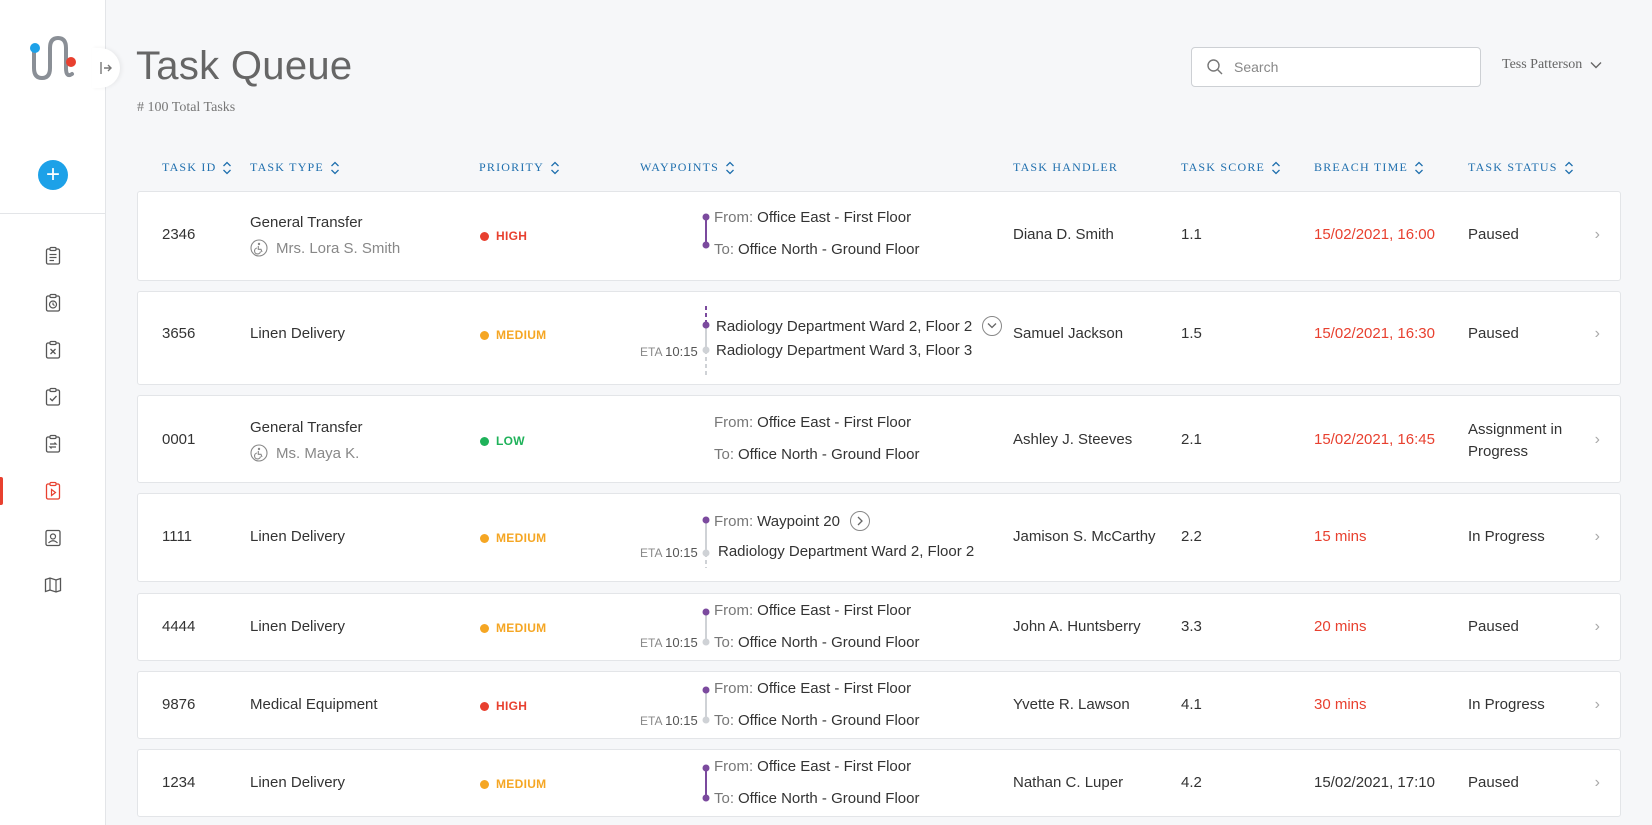  Describe the element at coordinates (1191, 704) in the screenshot. I see `task-score: 4.1` at that location.